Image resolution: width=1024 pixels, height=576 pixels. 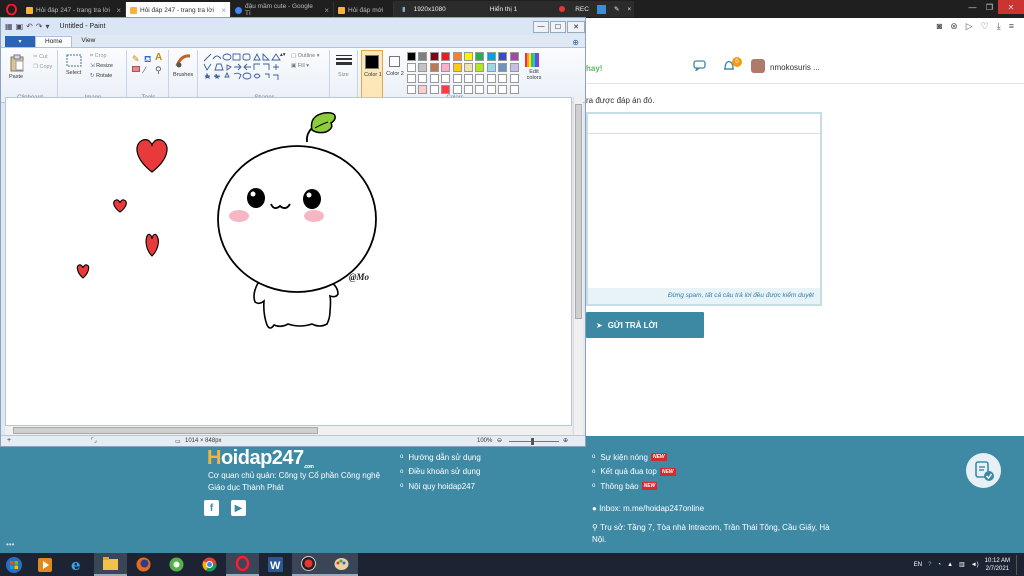 What do you see at coordinates (532, 441) in the screenshot?
I see `zoom-slider-knob` at bounding box center [532, 441].